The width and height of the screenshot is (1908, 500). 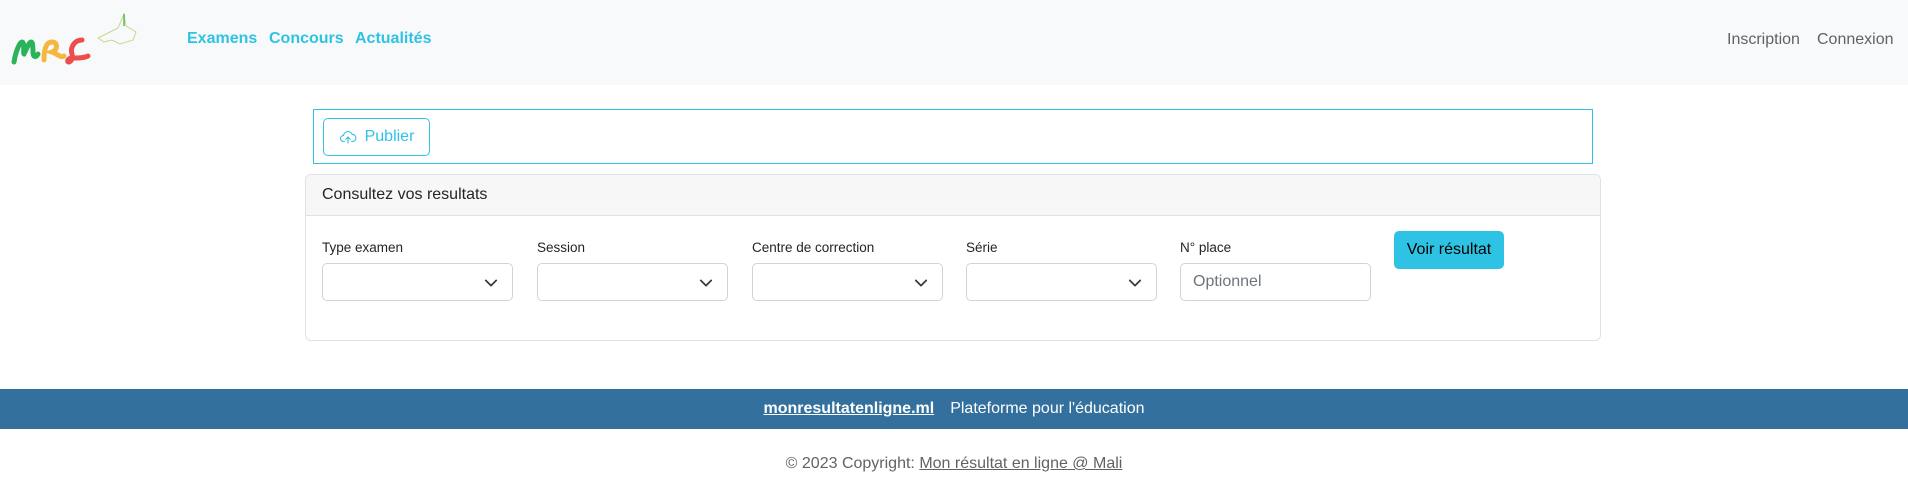 I want to click on nav-link-inscription: Inscription, so click(x=1763, y=40).